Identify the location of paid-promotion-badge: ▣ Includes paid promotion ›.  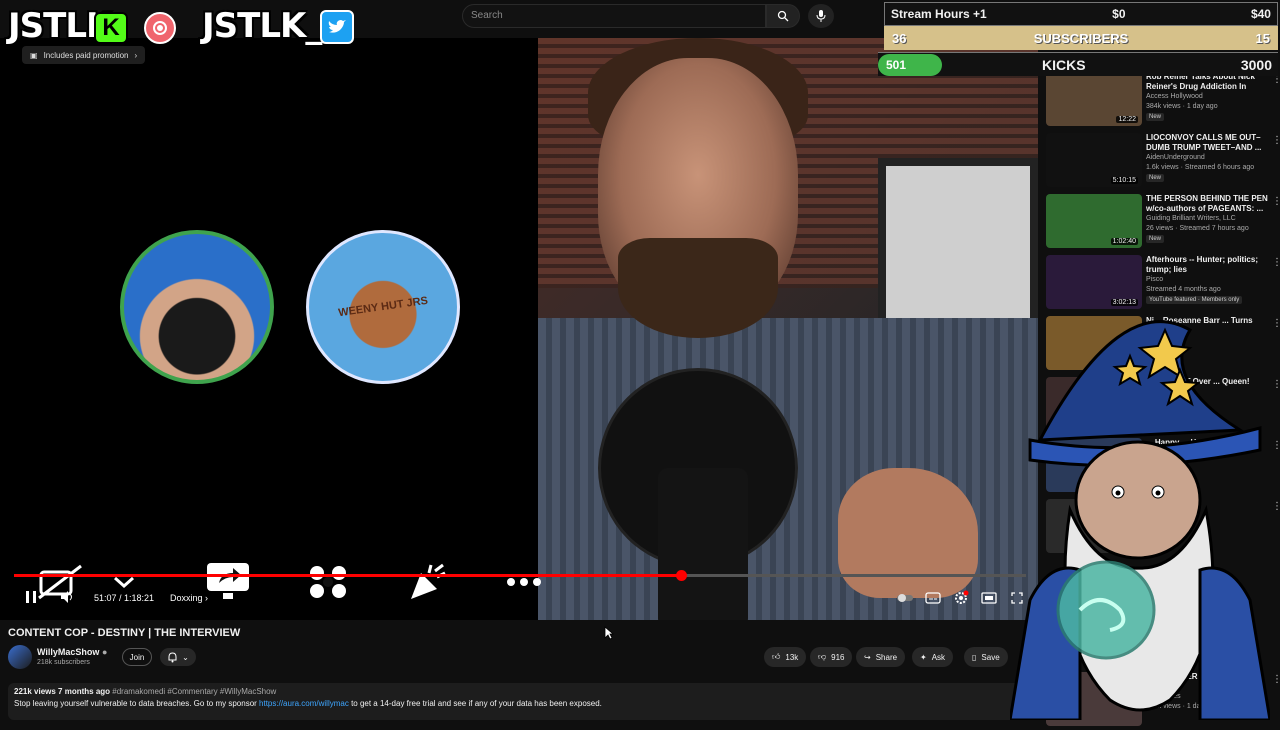
(84, 55).